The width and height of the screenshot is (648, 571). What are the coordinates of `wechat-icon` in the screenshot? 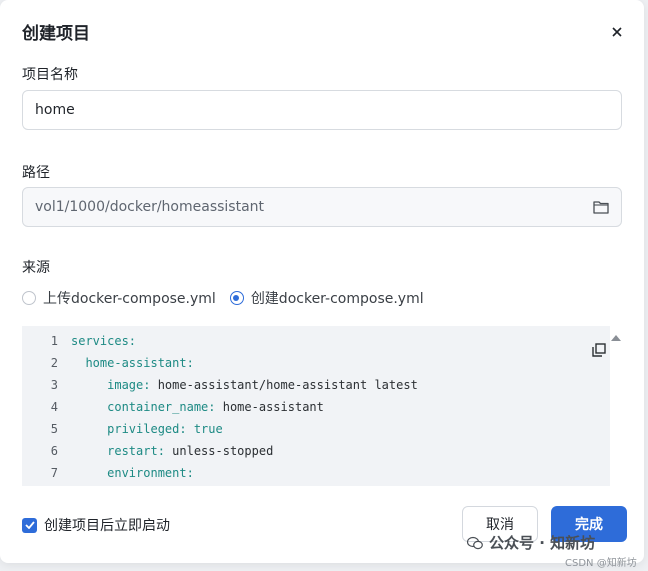 It's located at (475, 542).